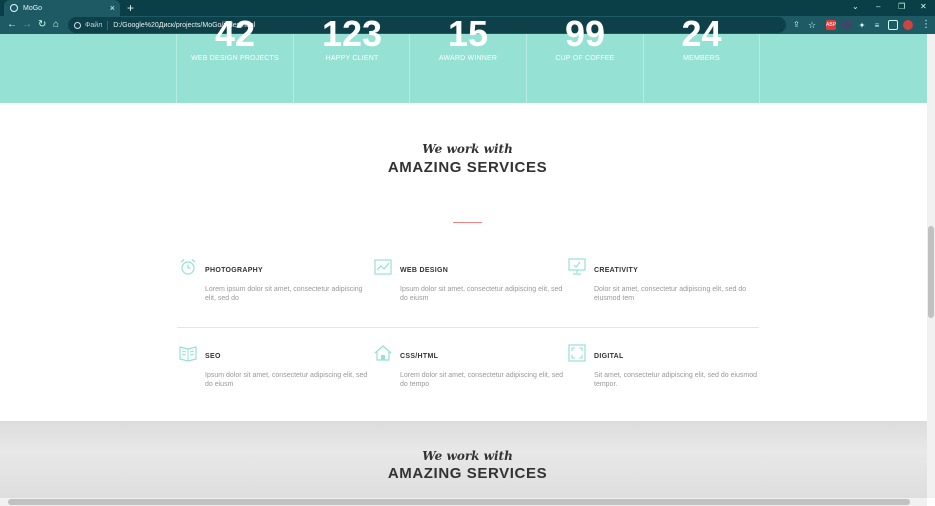 Image resolution: width=935 pixels, height=506 pixels. Describe the element at coordinates (901, 6) in the screenshot. I see `restore-icon: ❐` at that location.